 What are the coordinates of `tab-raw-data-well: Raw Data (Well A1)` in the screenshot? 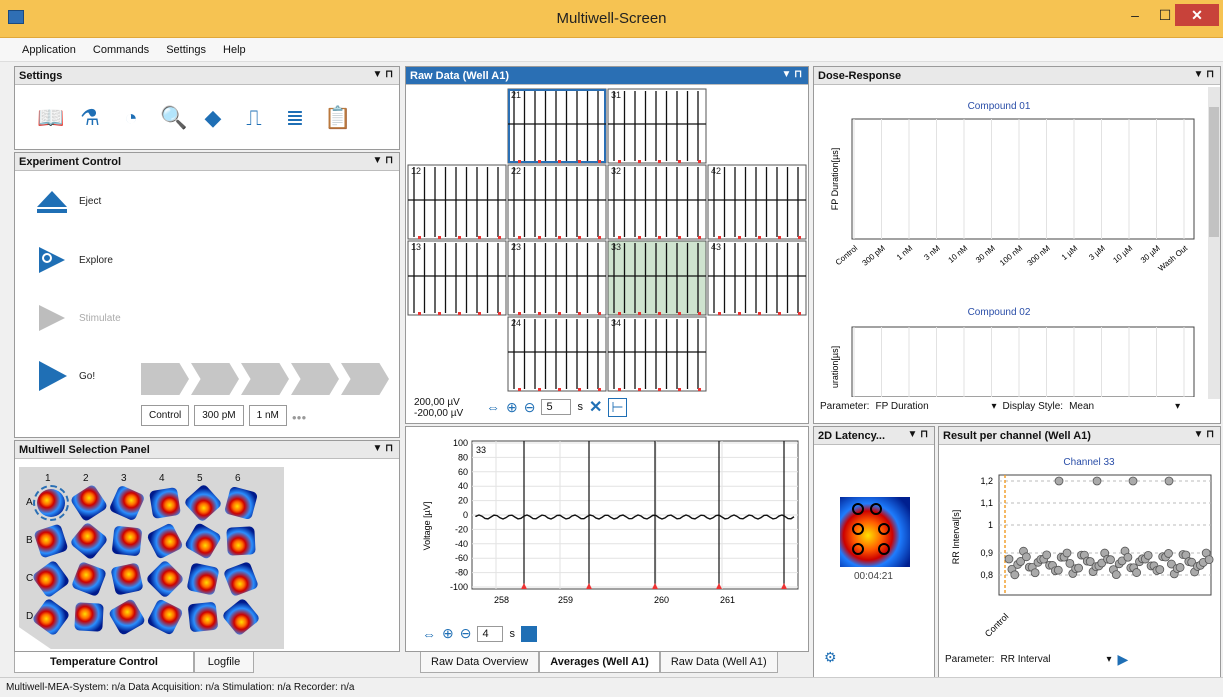 It's located at (718, 662).